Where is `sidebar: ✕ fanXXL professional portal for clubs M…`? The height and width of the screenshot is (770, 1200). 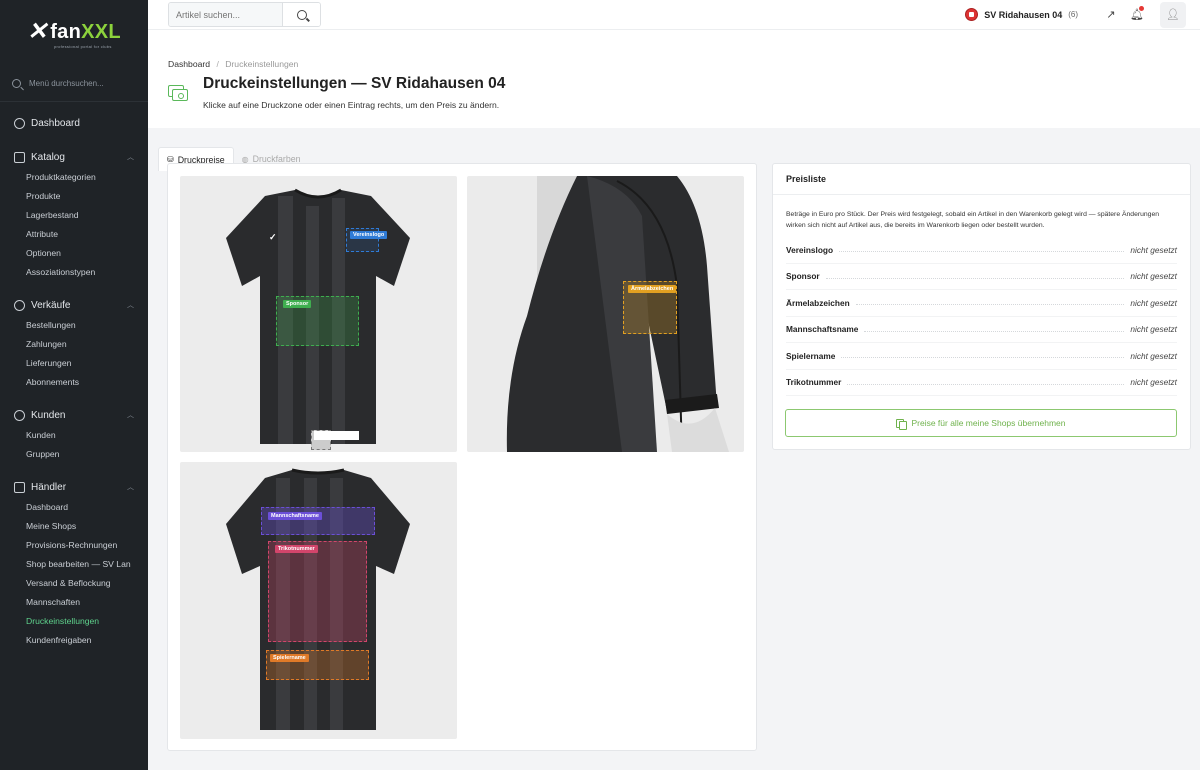
sidebar: ✕ fanXXL professional portal for clubs M… is located at coordinates (74, 385).